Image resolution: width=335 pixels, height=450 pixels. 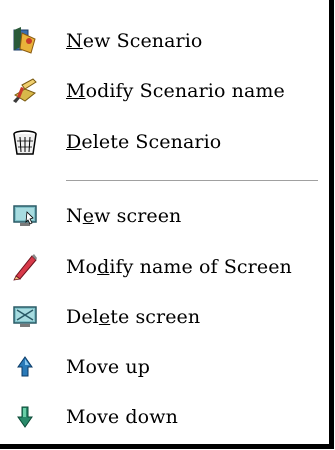 I want to click on menu-item-label: Delete screen, so click(x=133, y=317).